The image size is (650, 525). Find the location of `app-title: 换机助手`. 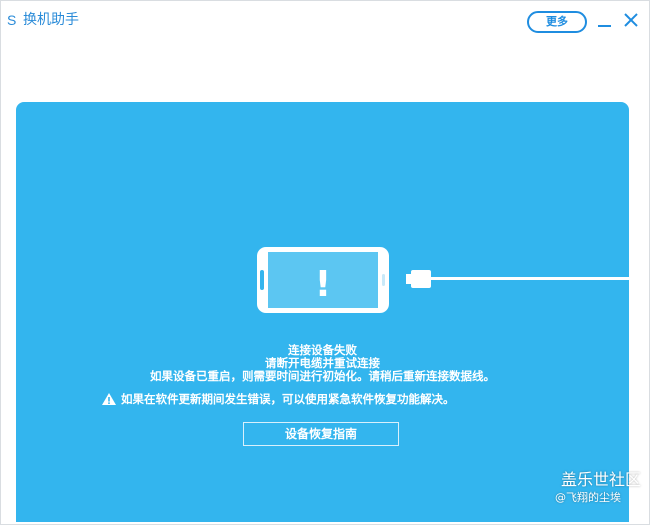

app-title: 换机助手 is located at coordinates (51, 20).